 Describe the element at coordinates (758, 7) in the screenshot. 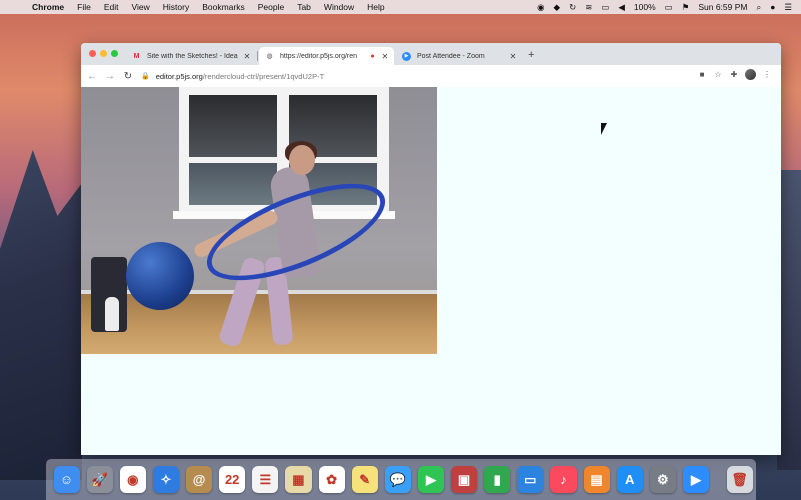

I see `spotlight-icon: ⌕` at that location.